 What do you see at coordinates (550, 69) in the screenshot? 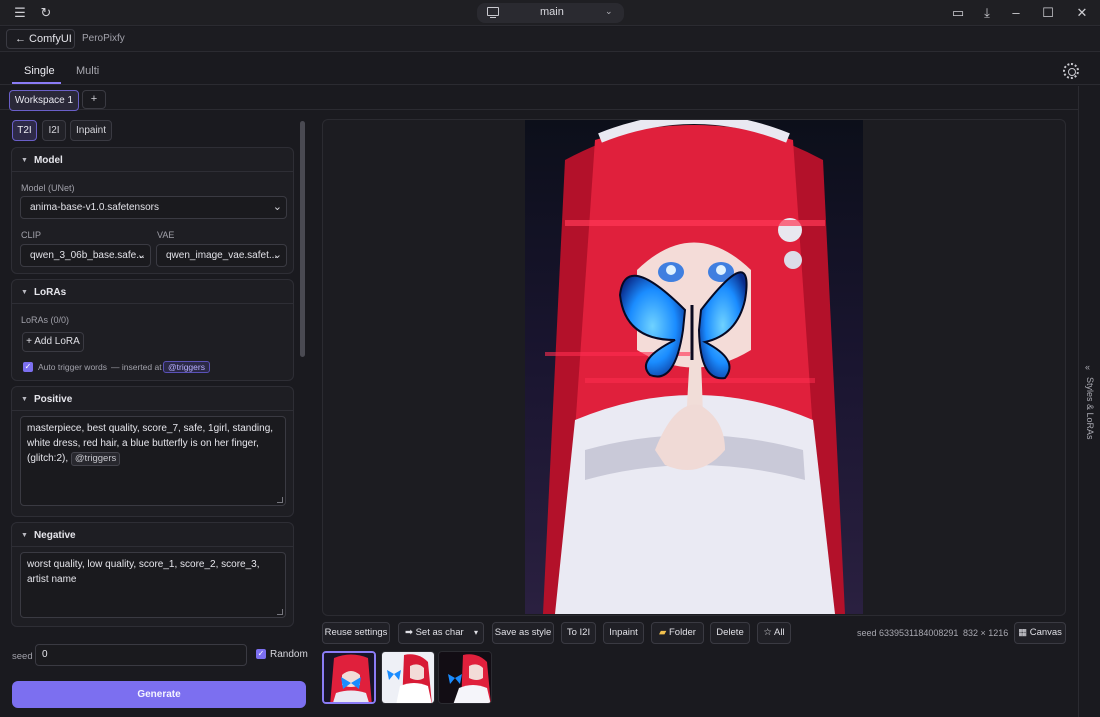
I see `mode-tabs: Single Multi` at bounding box center [550, 69].